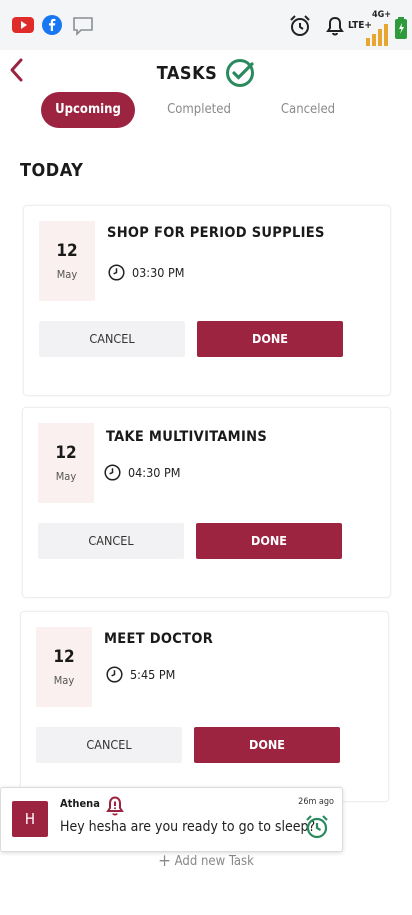  I want to click on alarm-clock-icon, so click(317, 827).